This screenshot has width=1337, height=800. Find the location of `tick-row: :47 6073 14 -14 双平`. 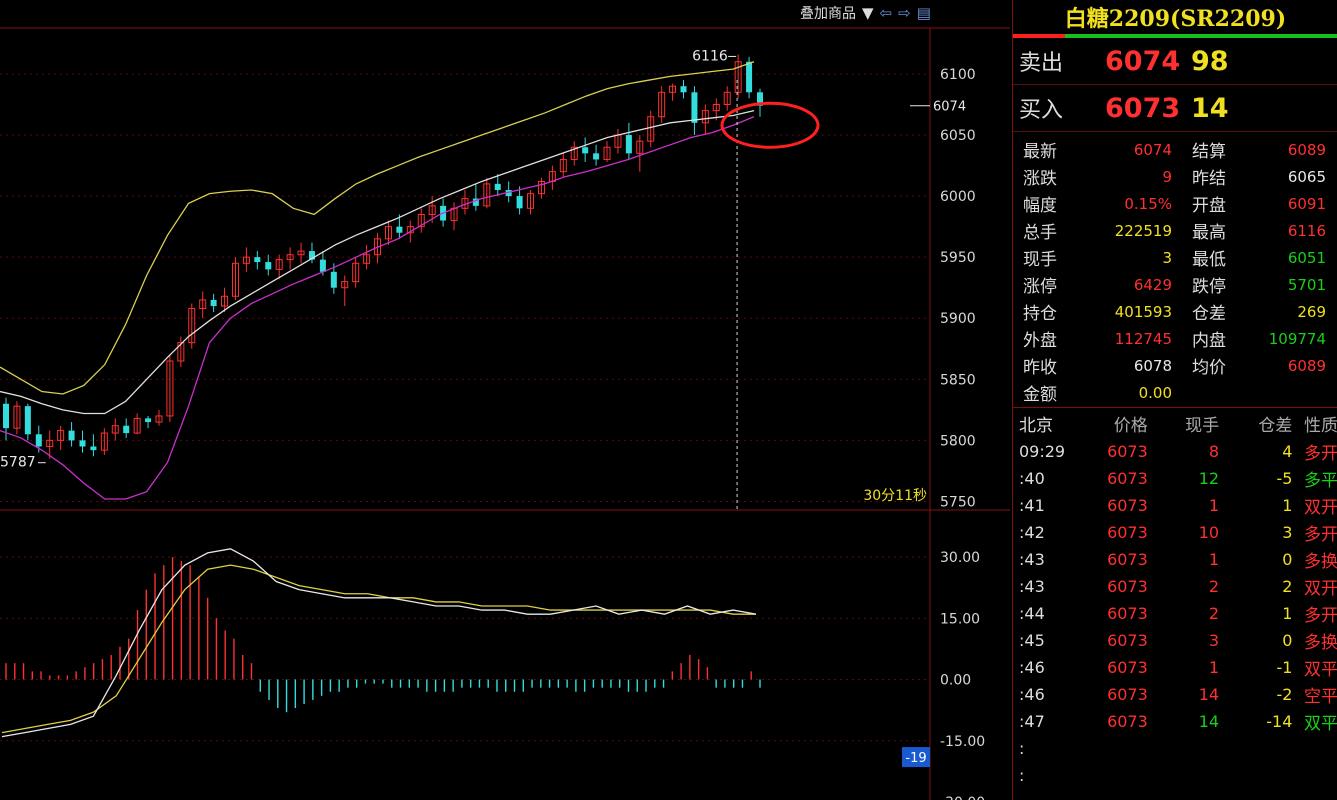

tick-row: :47 6073 14 -14 双平 is located at coordinates (1175, 721).